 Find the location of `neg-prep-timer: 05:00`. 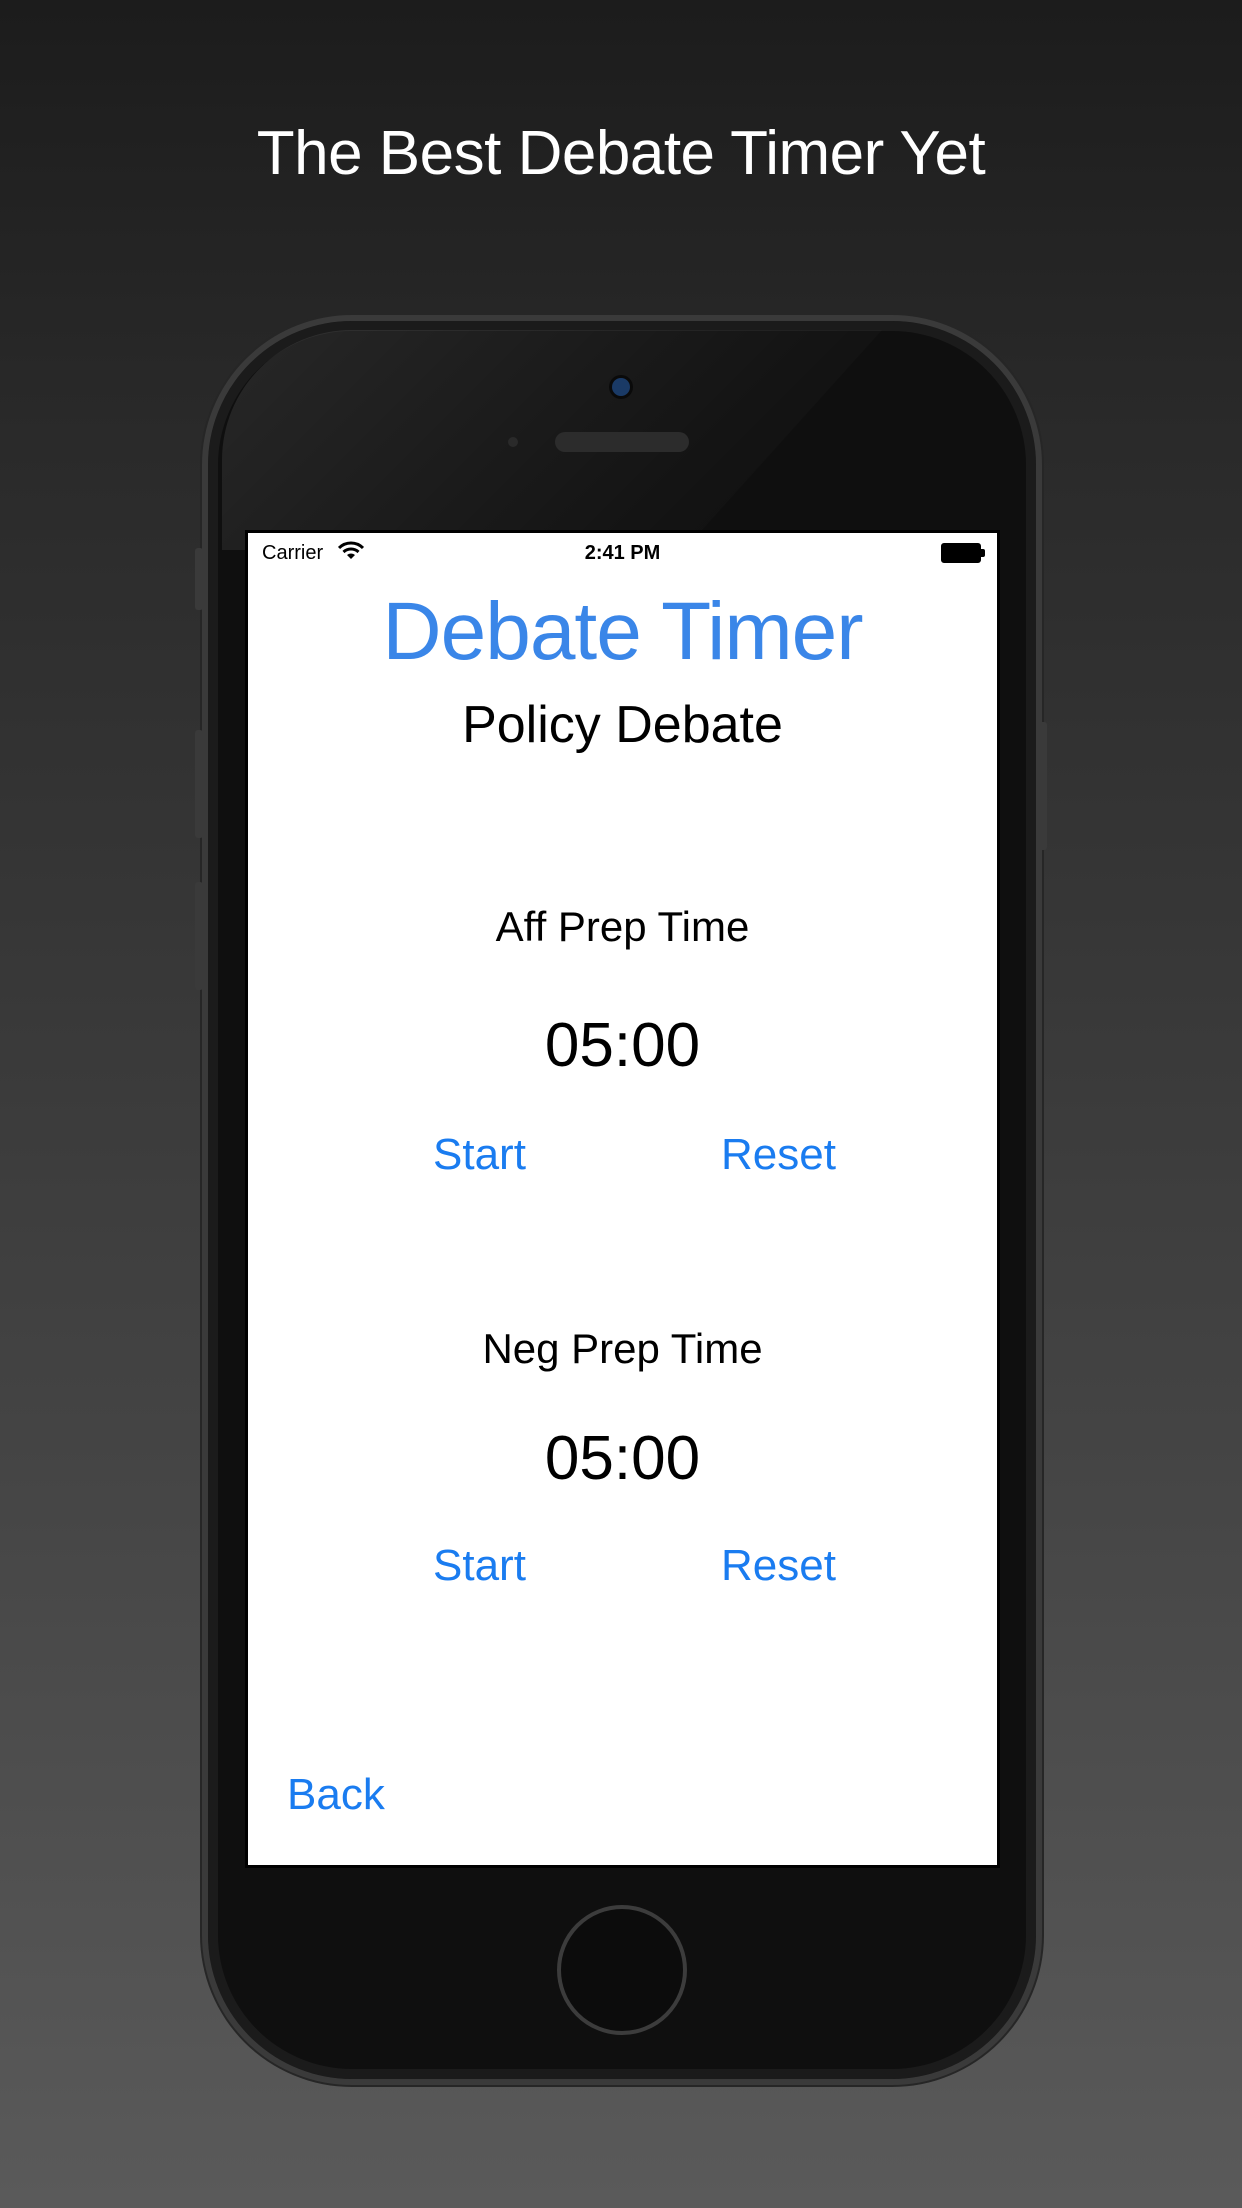

neg-prep-timer: 05:00 is located at coordinates (622, 1458).